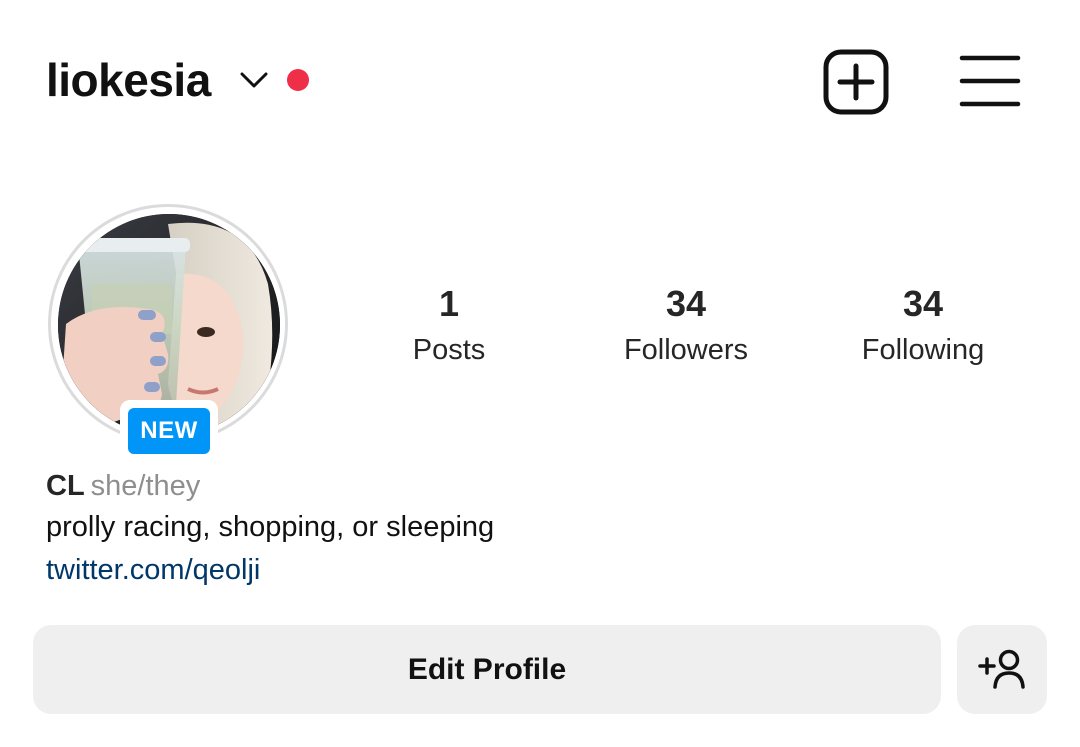  Describe the element at coordinates (686, 326) in the screenshot. I see `stat-followers: 34 Followers` at that location.